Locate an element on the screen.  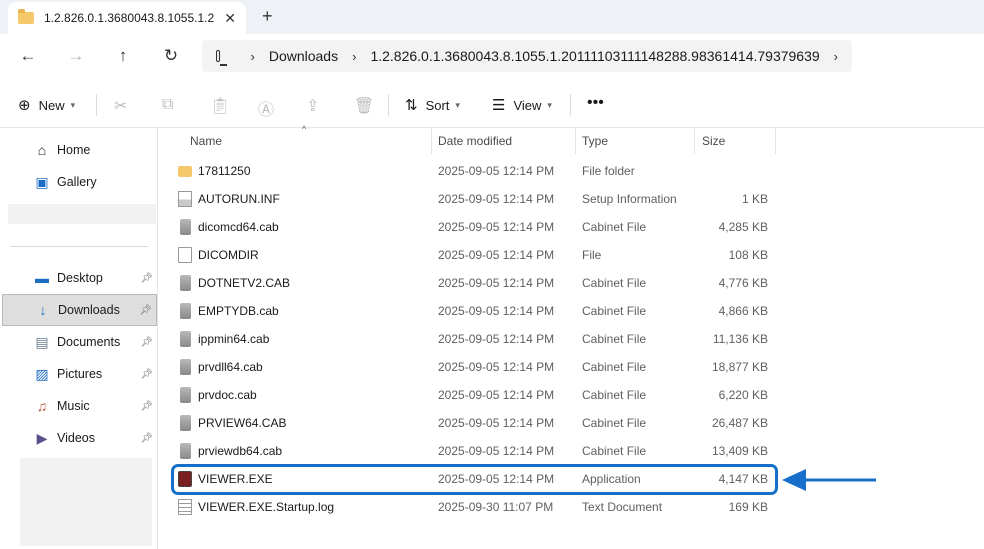
more-options-icon: ••• is located at coordinates (595, 103).